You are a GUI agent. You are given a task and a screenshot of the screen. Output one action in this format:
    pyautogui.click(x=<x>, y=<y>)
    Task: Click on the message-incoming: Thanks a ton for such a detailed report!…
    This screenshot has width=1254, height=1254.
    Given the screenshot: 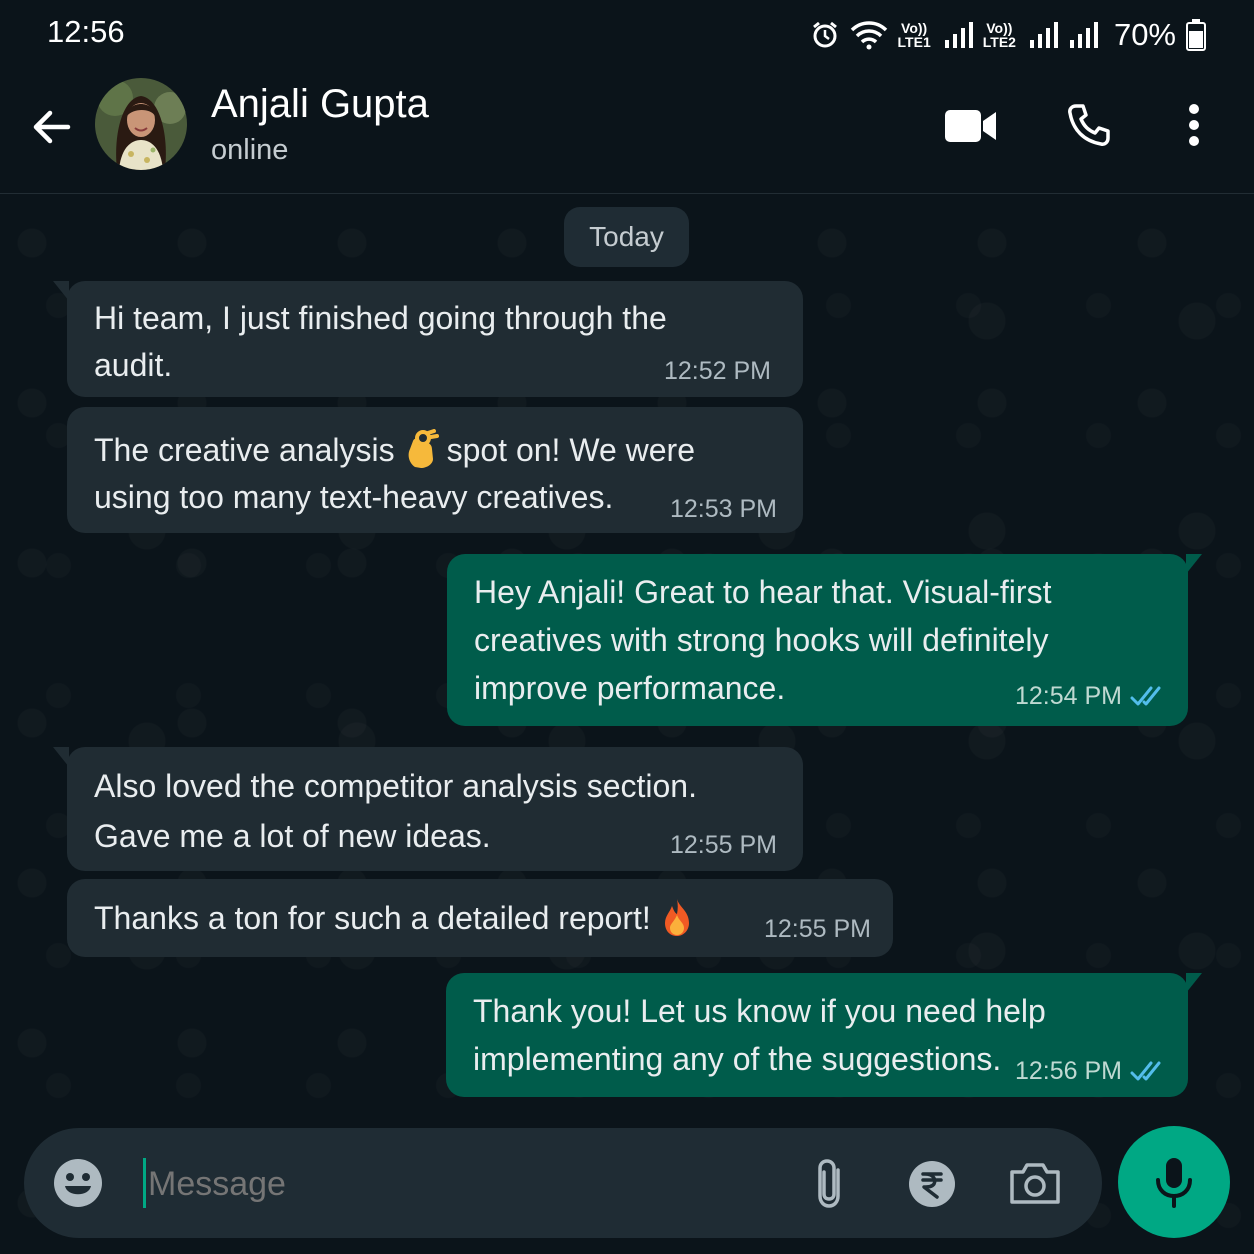 What is the action you would take?
    pyautogui.click(x=480, y=918)
    